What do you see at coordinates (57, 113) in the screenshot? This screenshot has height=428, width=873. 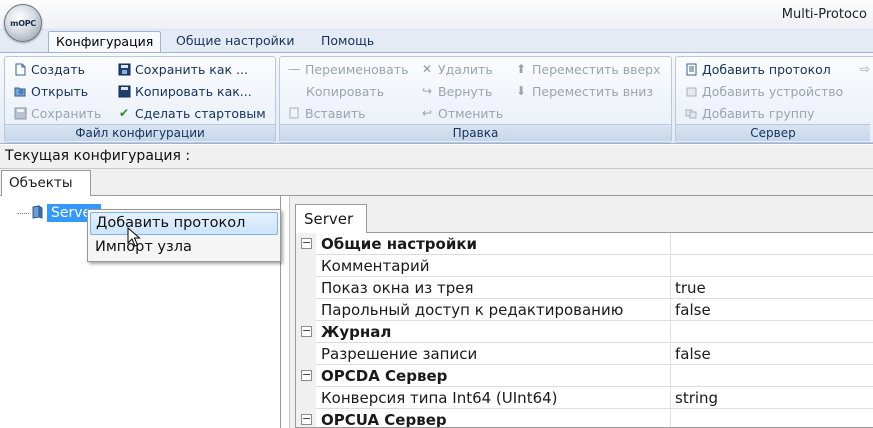 I see `save-button: Сохранить` at bounding box center [57, 113].